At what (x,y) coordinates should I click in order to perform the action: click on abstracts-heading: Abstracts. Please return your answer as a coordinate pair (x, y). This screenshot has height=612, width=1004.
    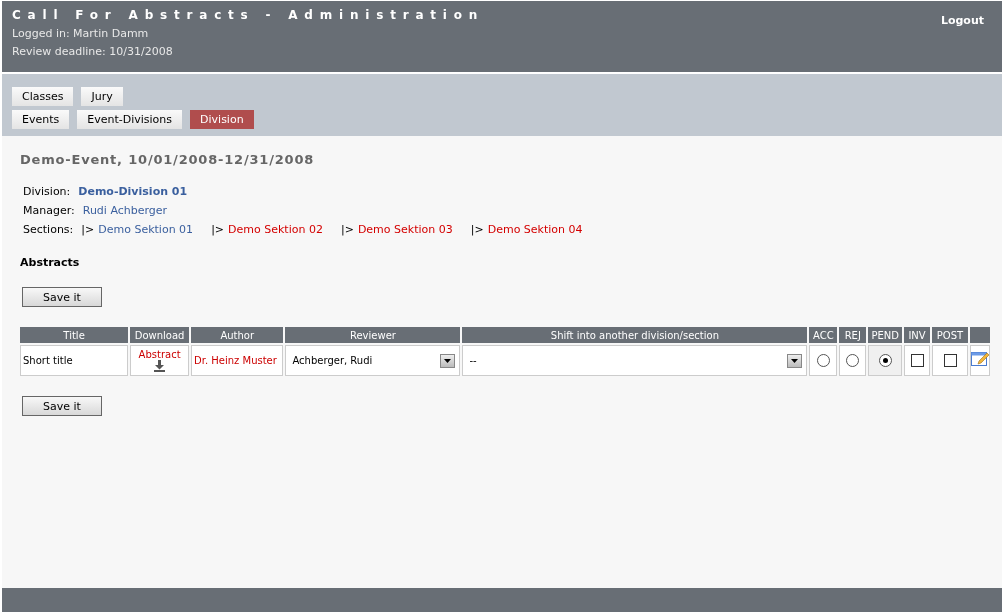
    Looking at the image, I should click on (50, 262).